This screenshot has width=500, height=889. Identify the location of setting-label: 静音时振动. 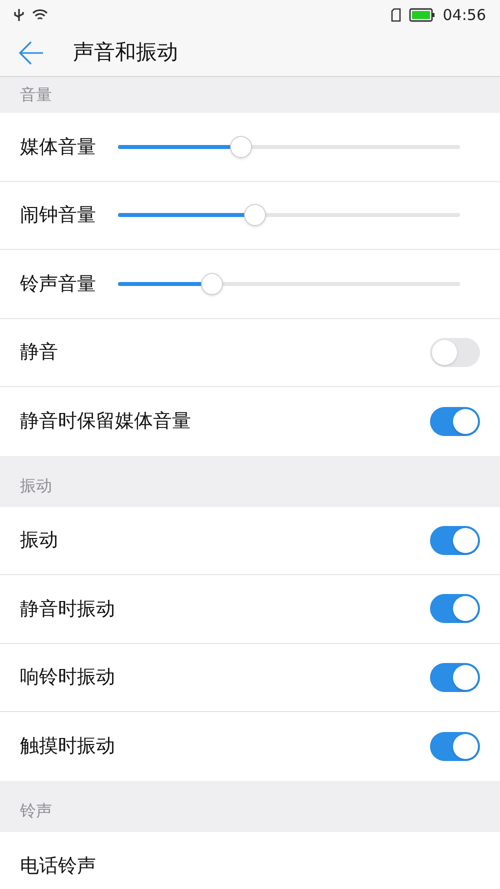
(67, 609).